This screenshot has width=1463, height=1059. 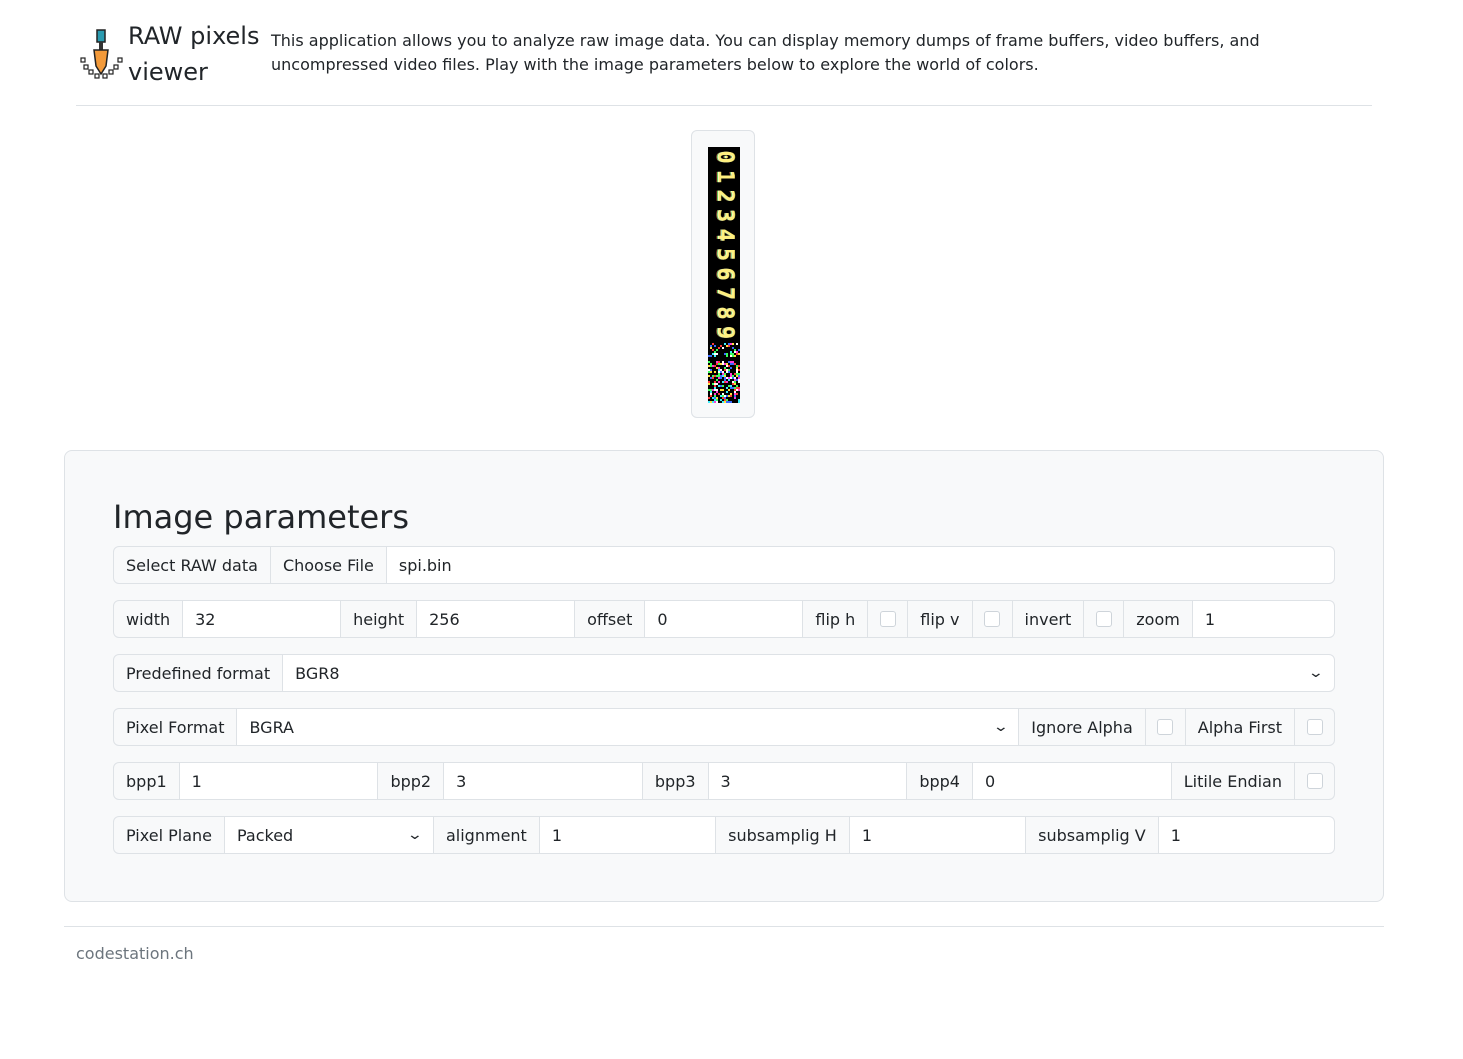 What do you see at coordinates (169, 835) in the screenshot?
I see `pixel-plane-label: Pixel Plane` at bounding box center [169, 835].